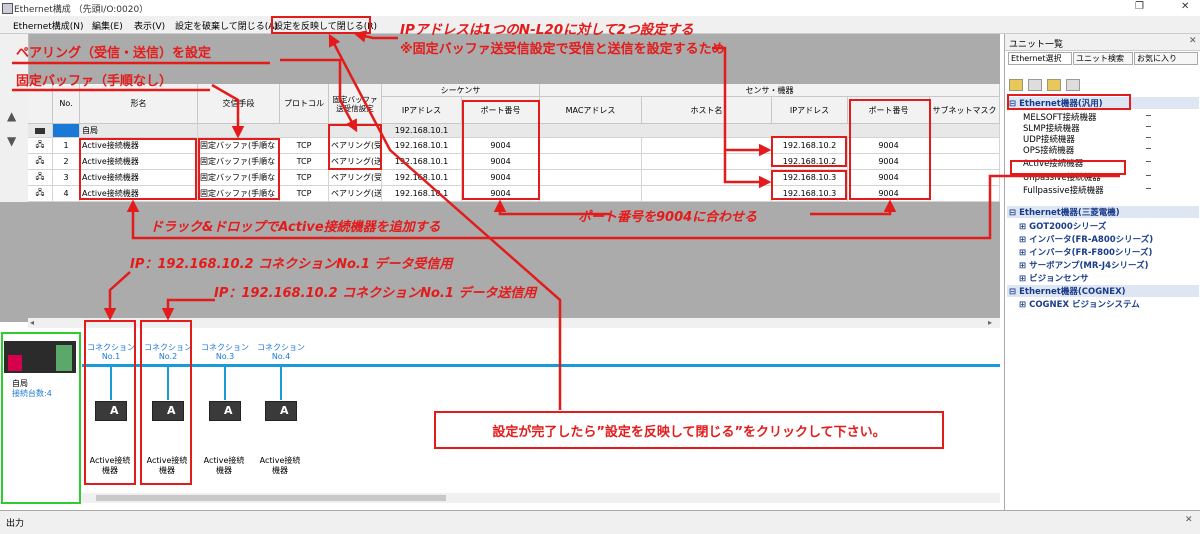 The height and width of the screenshot is (534, 1200). Describe the element at coordinates (1072, 85) in the screenshot. I see `expand-icon` at that location.